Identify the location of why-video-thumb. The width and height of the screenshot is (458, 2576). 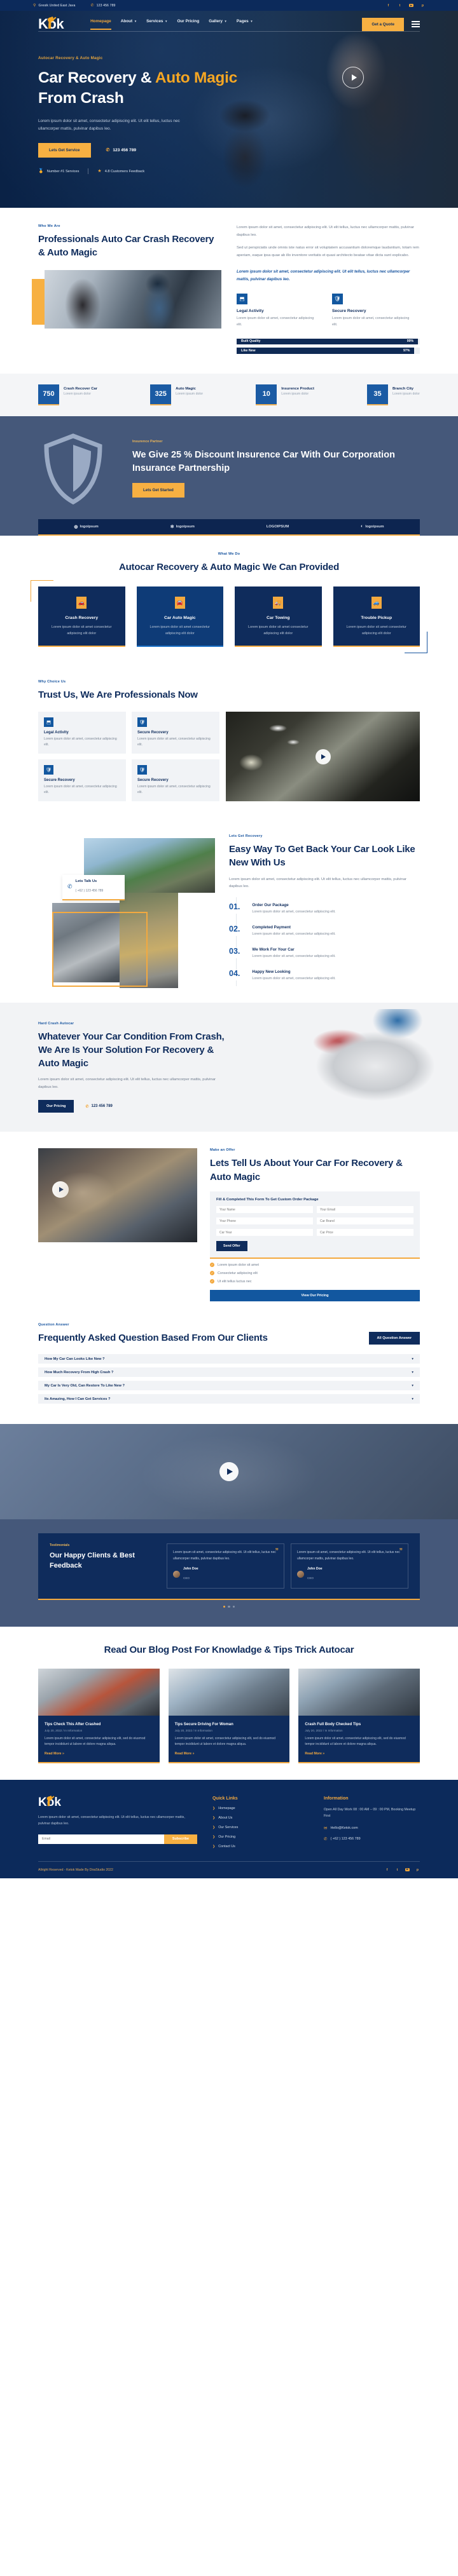
(323, 756).